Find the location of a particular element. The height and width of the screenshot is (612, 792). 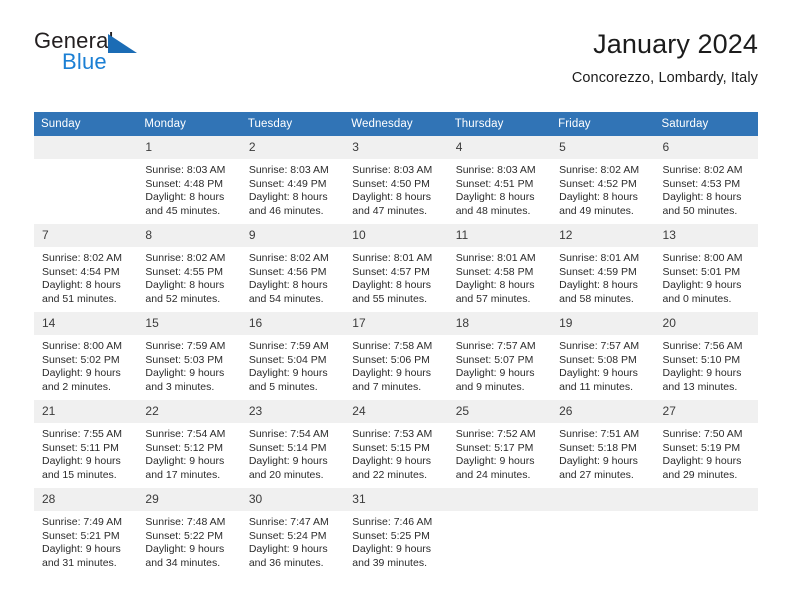

weekday-header-thursday: Thursday is located at coordinates (499, 124).